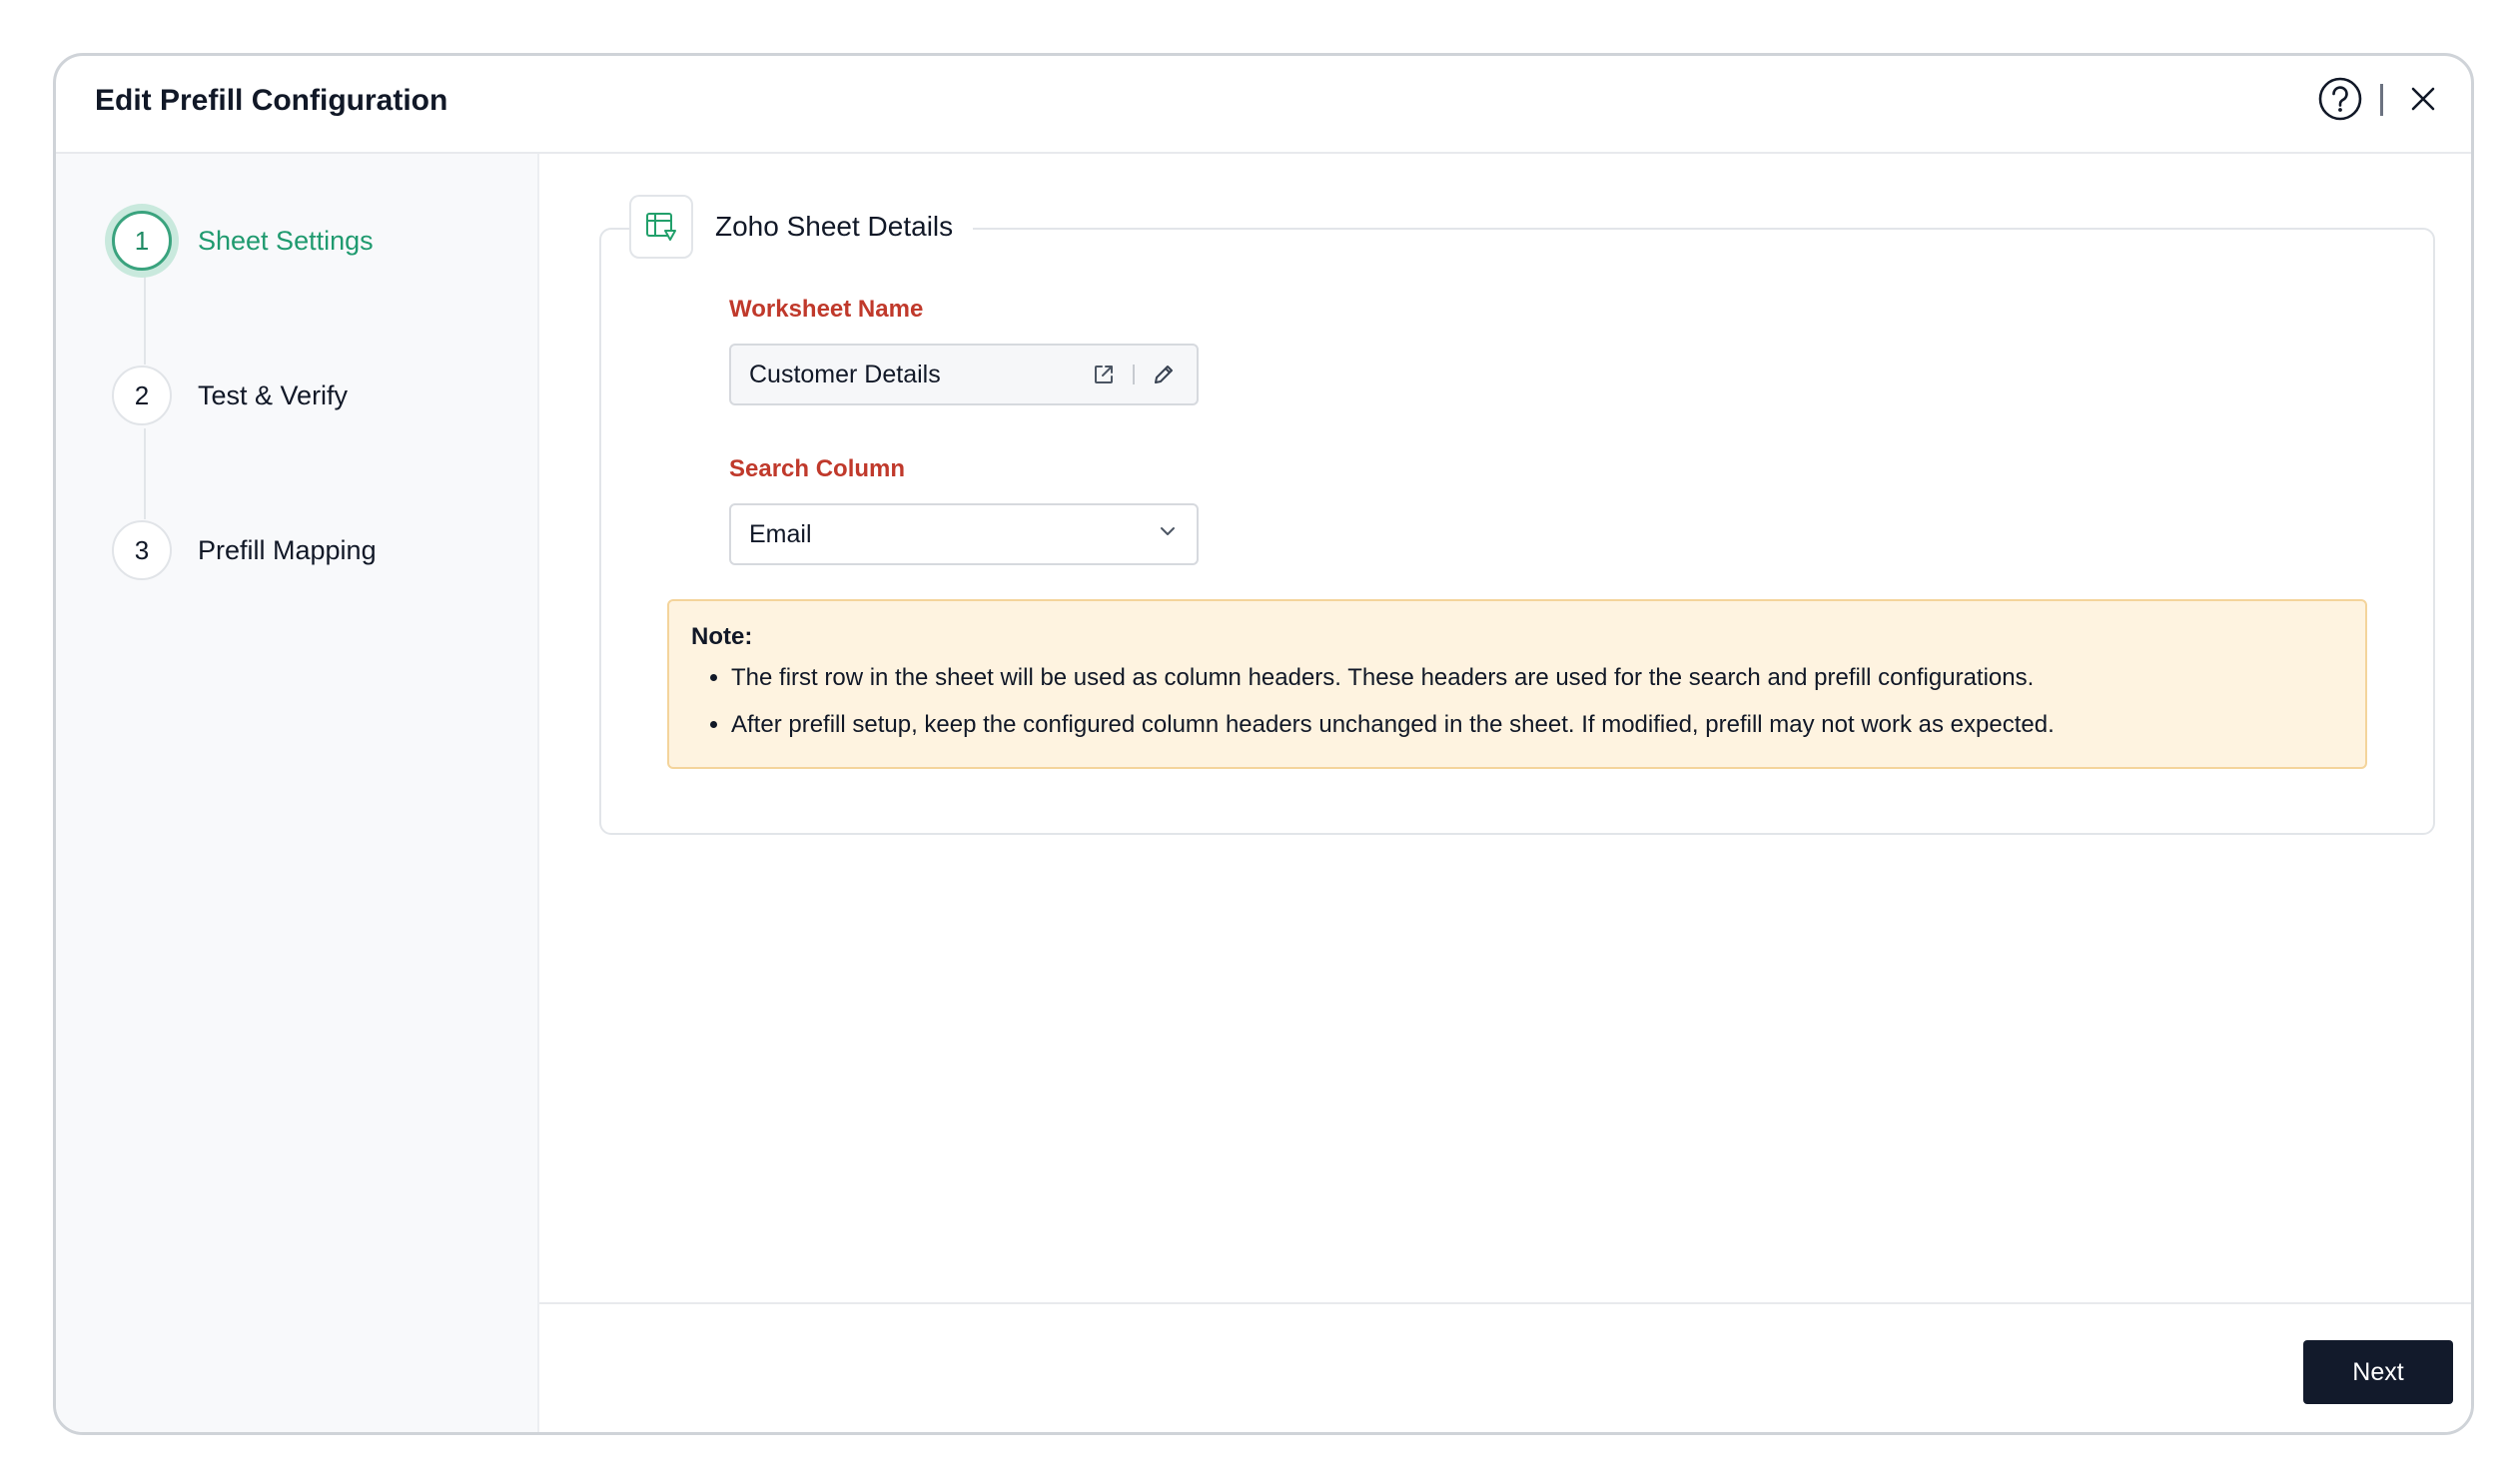 This screenshot has width=2519, height=1484. I want to click on step-number: 3, so click(142, 550).